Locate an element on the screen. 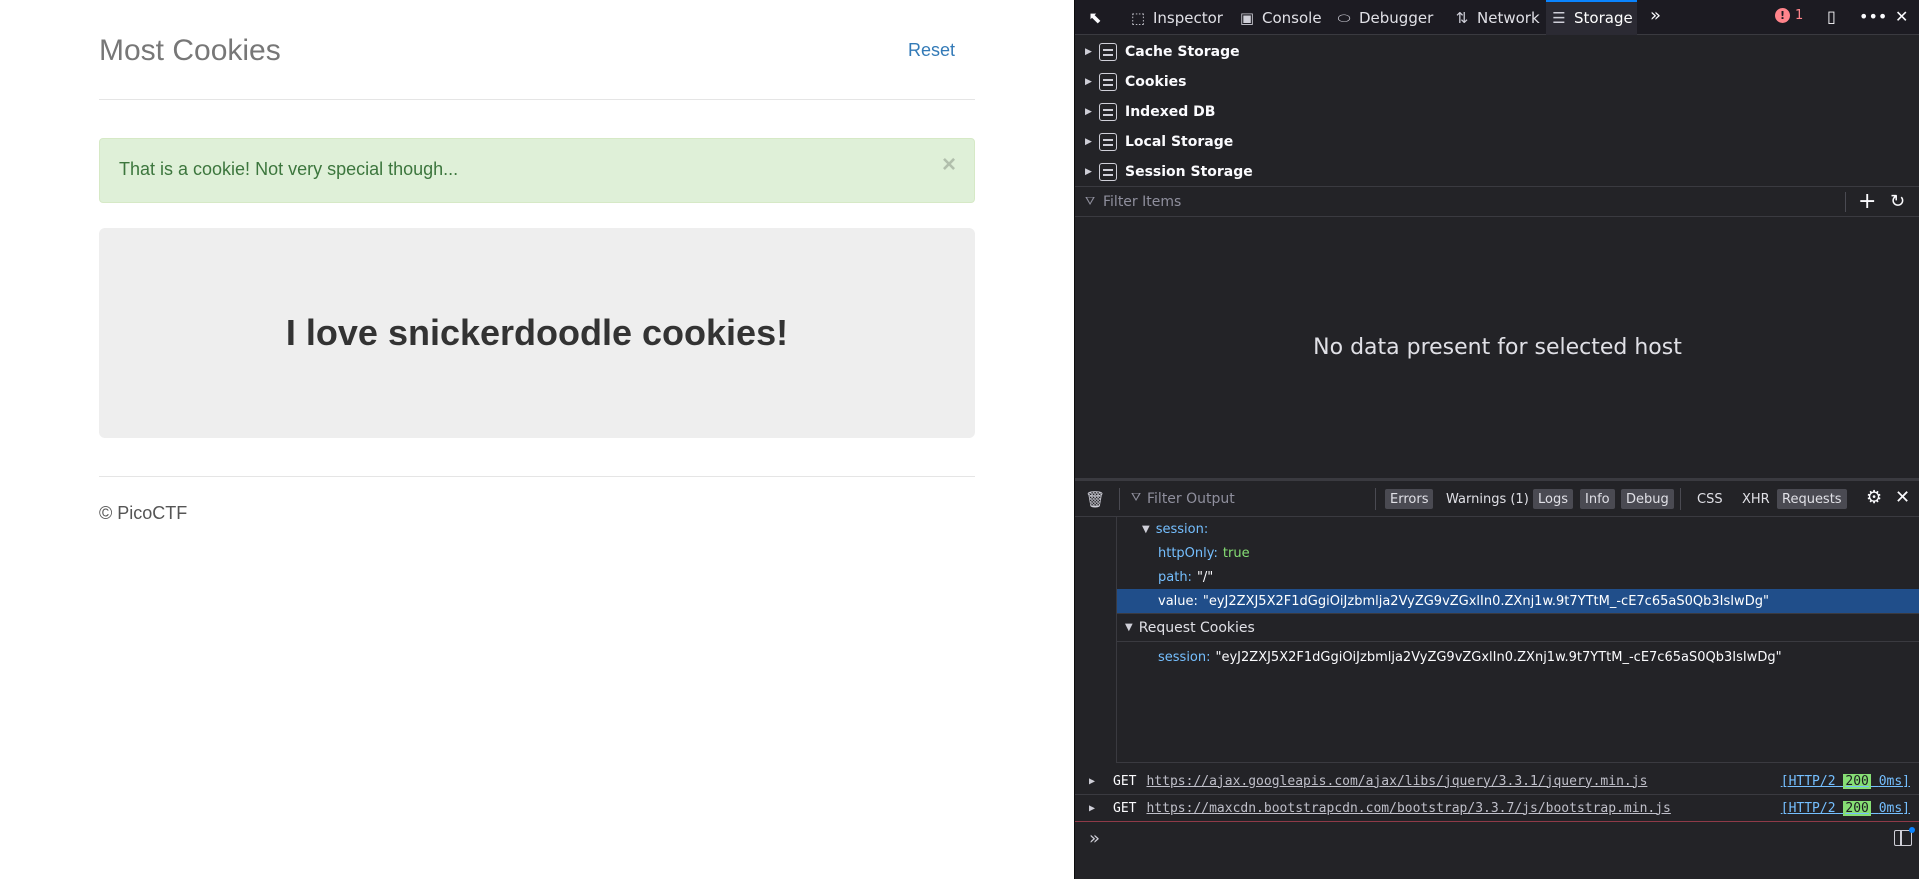 Image resolution: width=1919 pixels, height=879 pixels. cookie-value: "/" is located at coordinates (1205, 577).